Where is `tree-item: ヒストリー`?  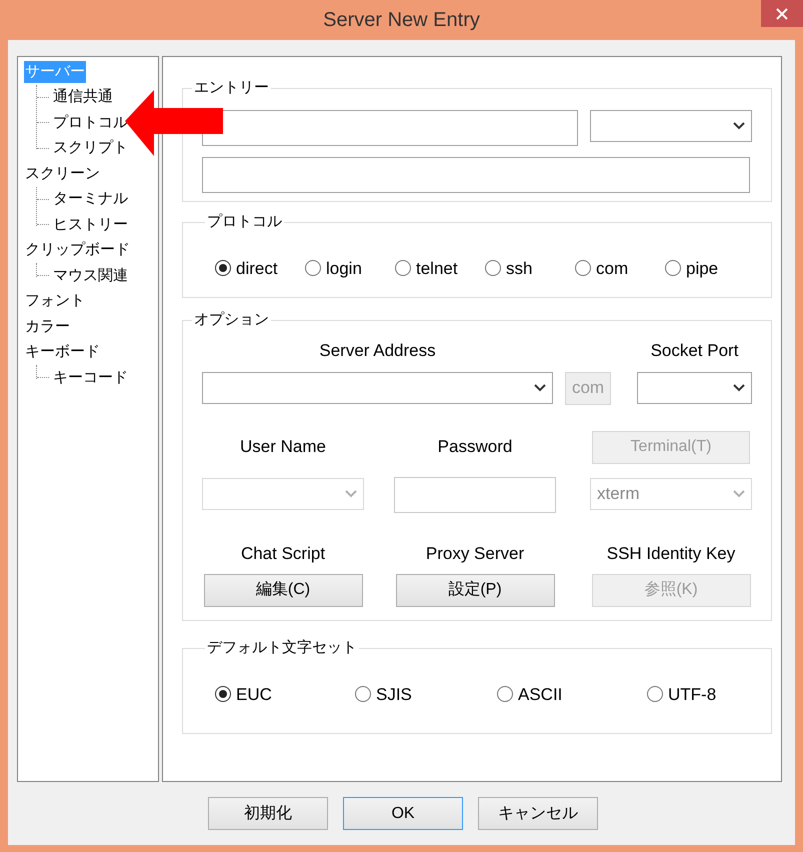 tree-item: ヒストリー is located at coordinates (90, 225).